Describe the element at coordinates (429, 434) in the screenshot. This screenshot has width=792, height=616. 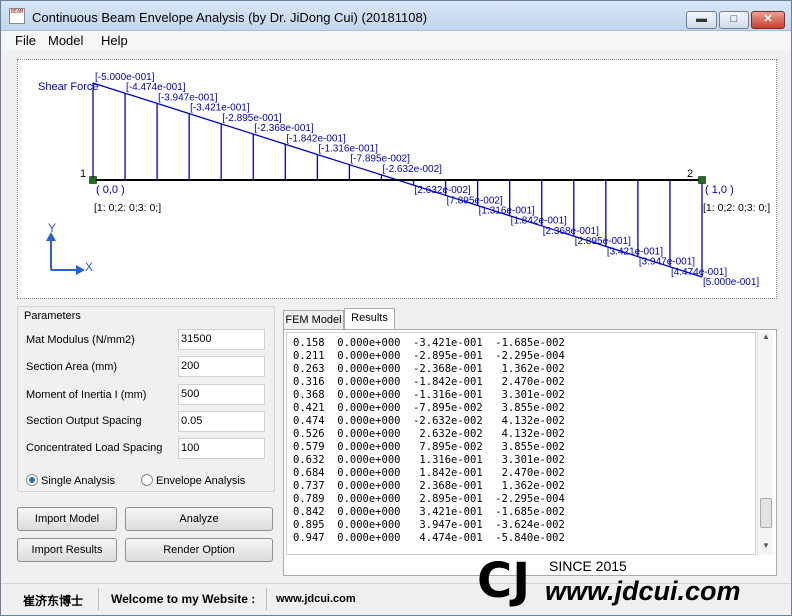
I see `results-row: 0.526 0.000e+000 2.632e-002 4.132e-002` at that location.